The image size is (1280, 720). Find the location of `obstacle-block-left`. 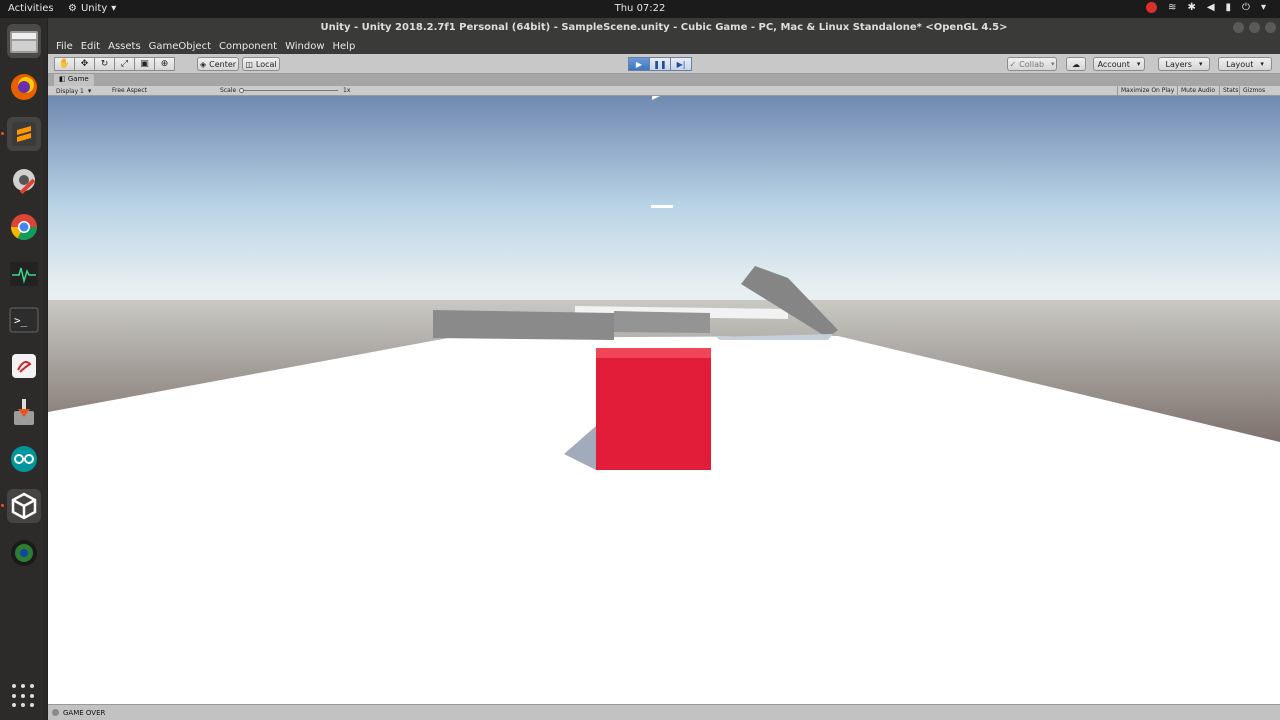

obstacle-block-left is located at coordinates (523, 325).